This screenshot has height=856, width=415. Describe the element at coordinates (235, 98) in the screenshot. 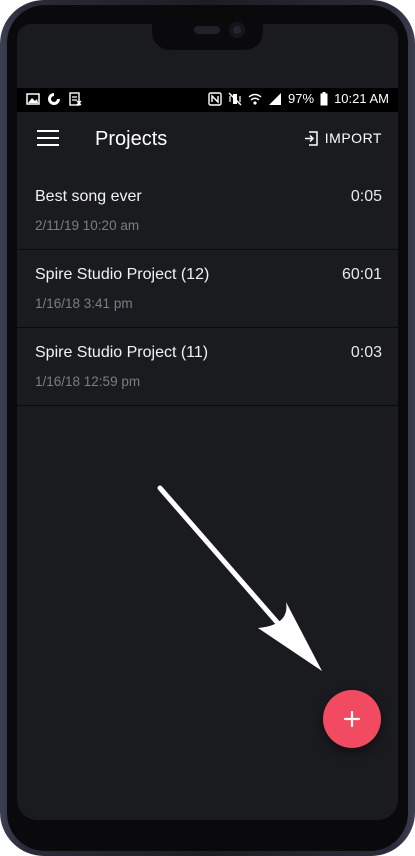

I see `vibrate-mute-icon` at that location.